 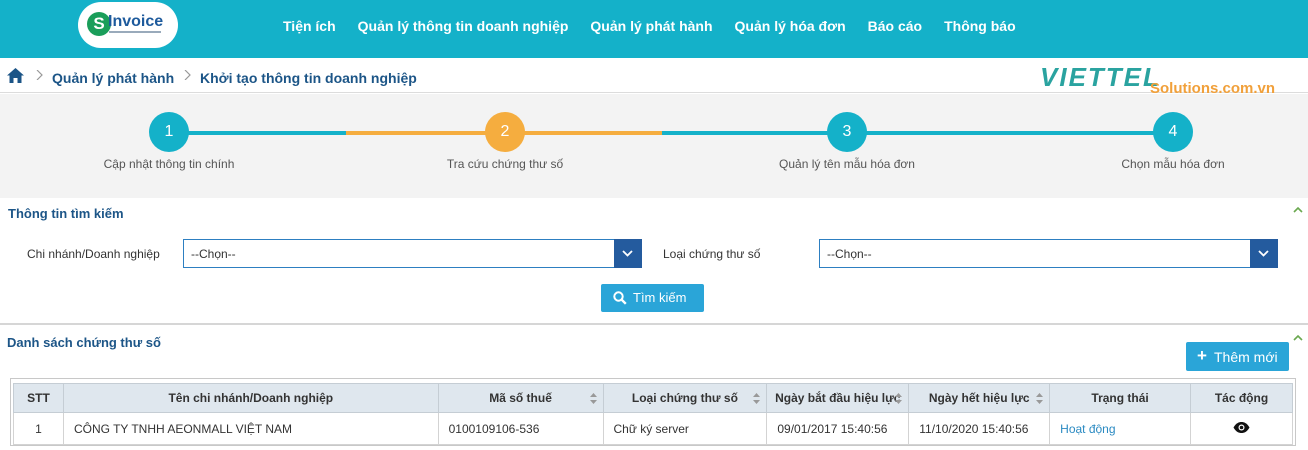 I want to click on menu-quan-ly-phat-hanh: Quản lý phát hành, so click(x=651, y=26).